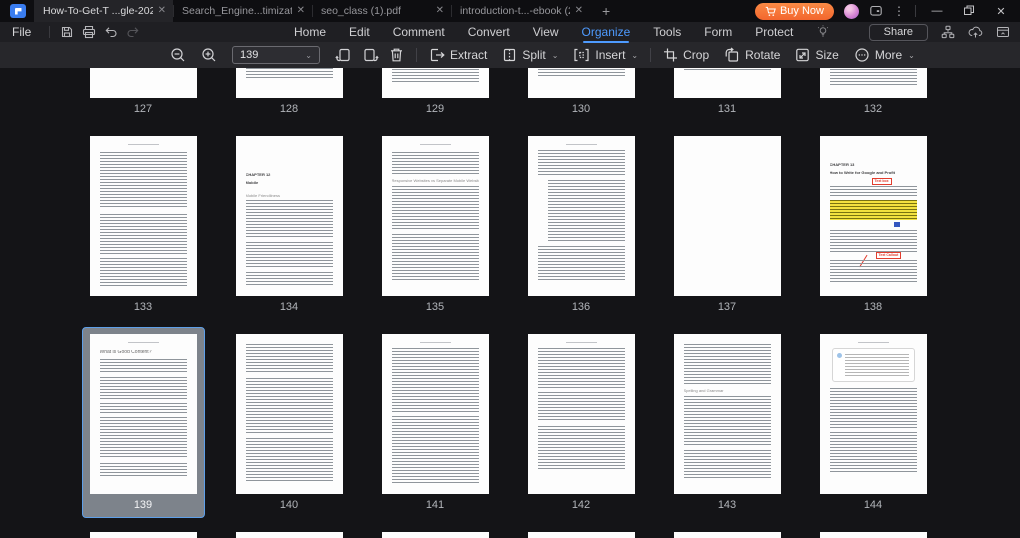 This screenshot has width=1020, height=538. Describe the element at coordinates (732, 54) in the screenshot. I see `rotate-icon` at that location.